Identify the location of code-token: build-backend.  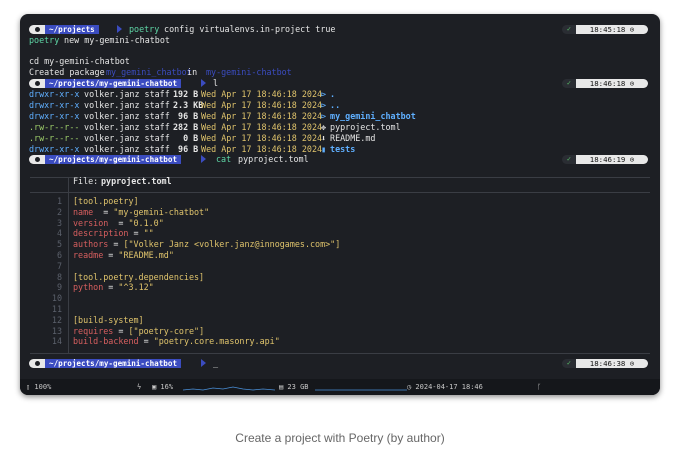
(106, 341).